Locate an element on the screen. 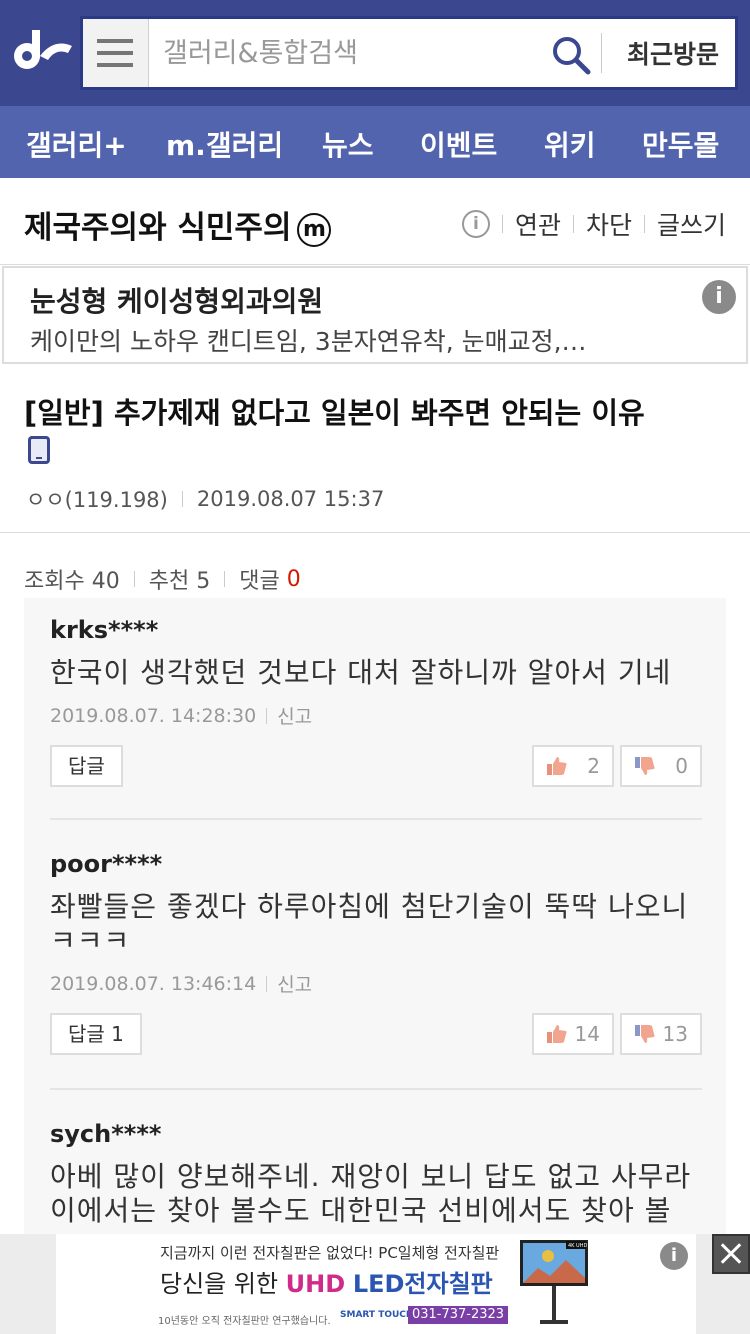 The width and height of the screenshot is (750, 1334). gallery-title-text: 제국주의와 식민주의 is located at coordinates (158, 228).